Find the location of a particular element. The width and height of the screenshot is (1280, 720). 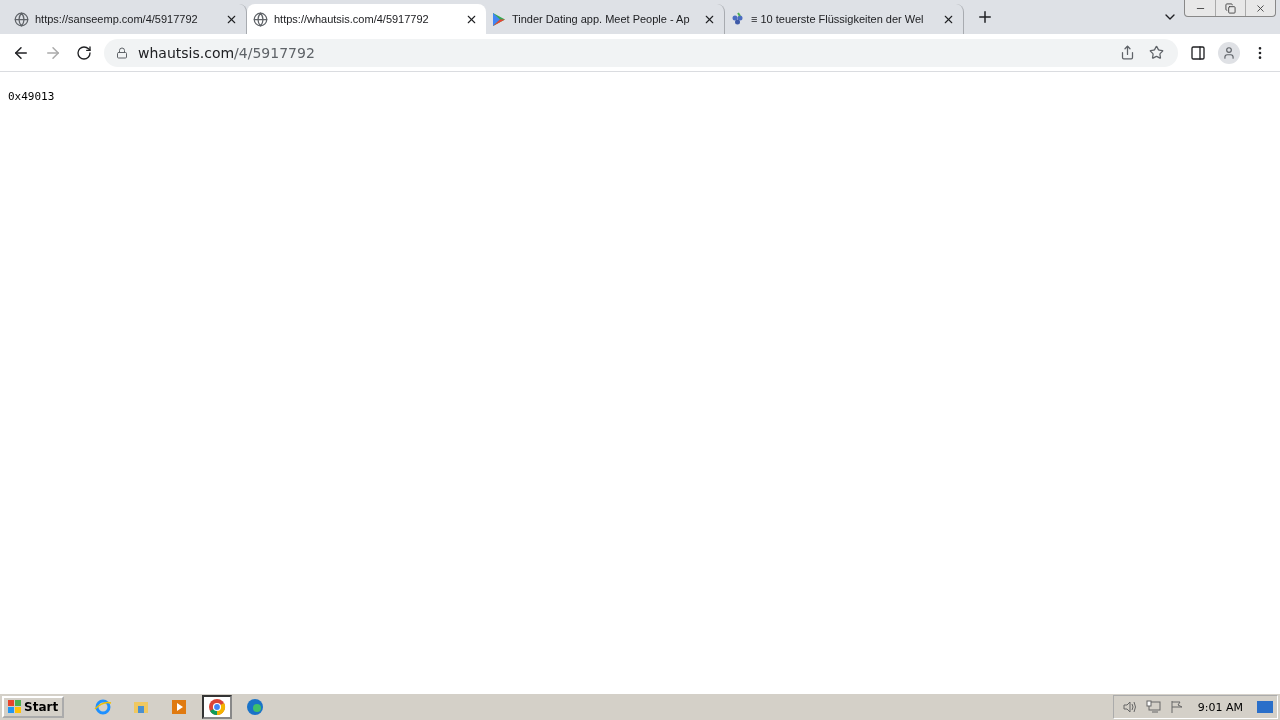

play-icon is located at coordinates (499, 19).